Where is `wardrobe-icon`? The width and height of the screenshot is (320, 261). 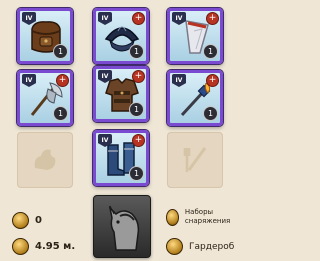
wardrobe-icon is located at coordinates (174, 246).